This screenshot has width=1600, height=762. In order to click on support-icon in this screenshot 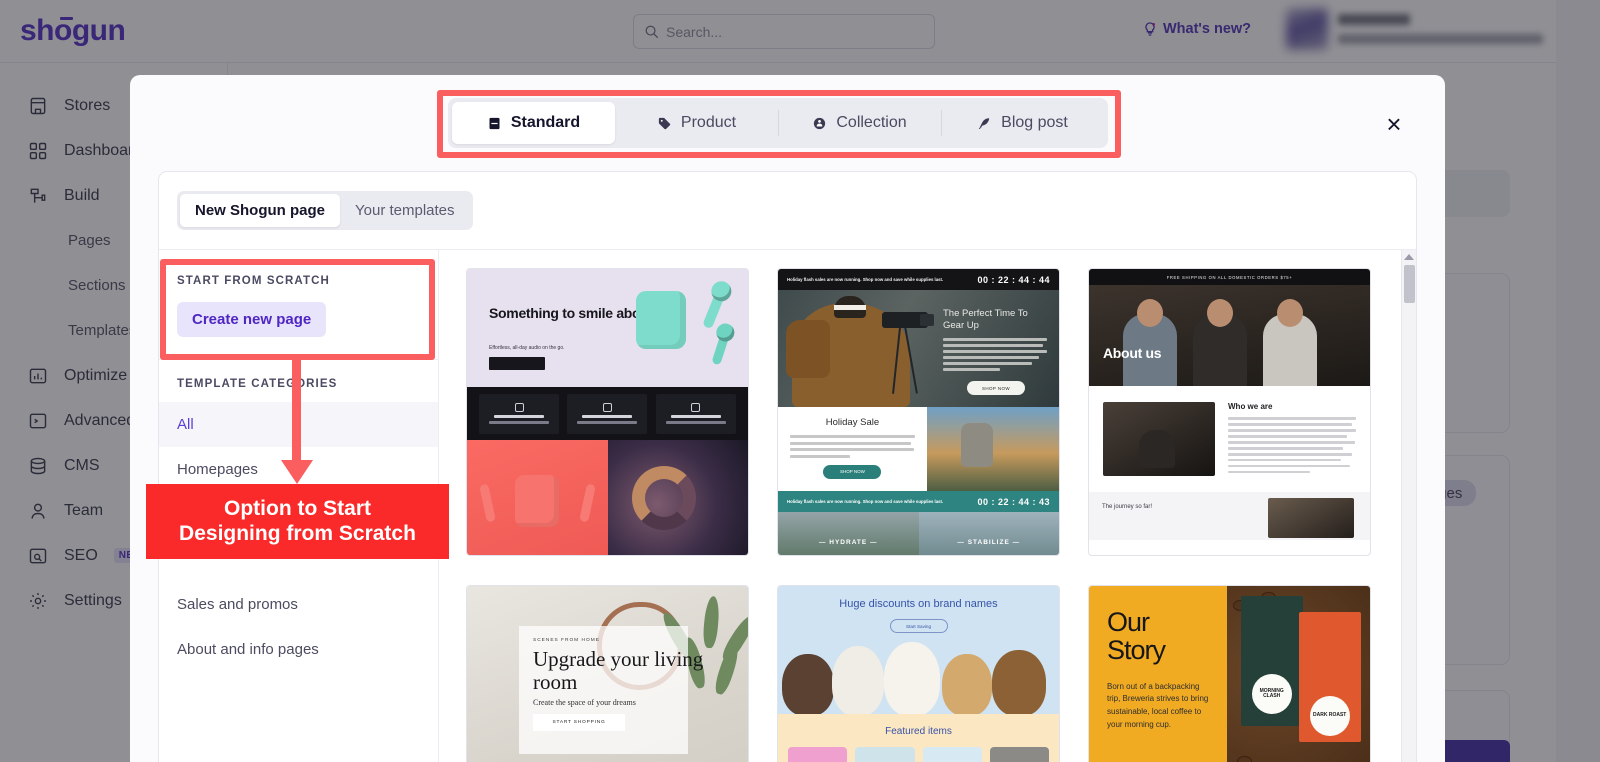, I will do `click(696, 408)`.